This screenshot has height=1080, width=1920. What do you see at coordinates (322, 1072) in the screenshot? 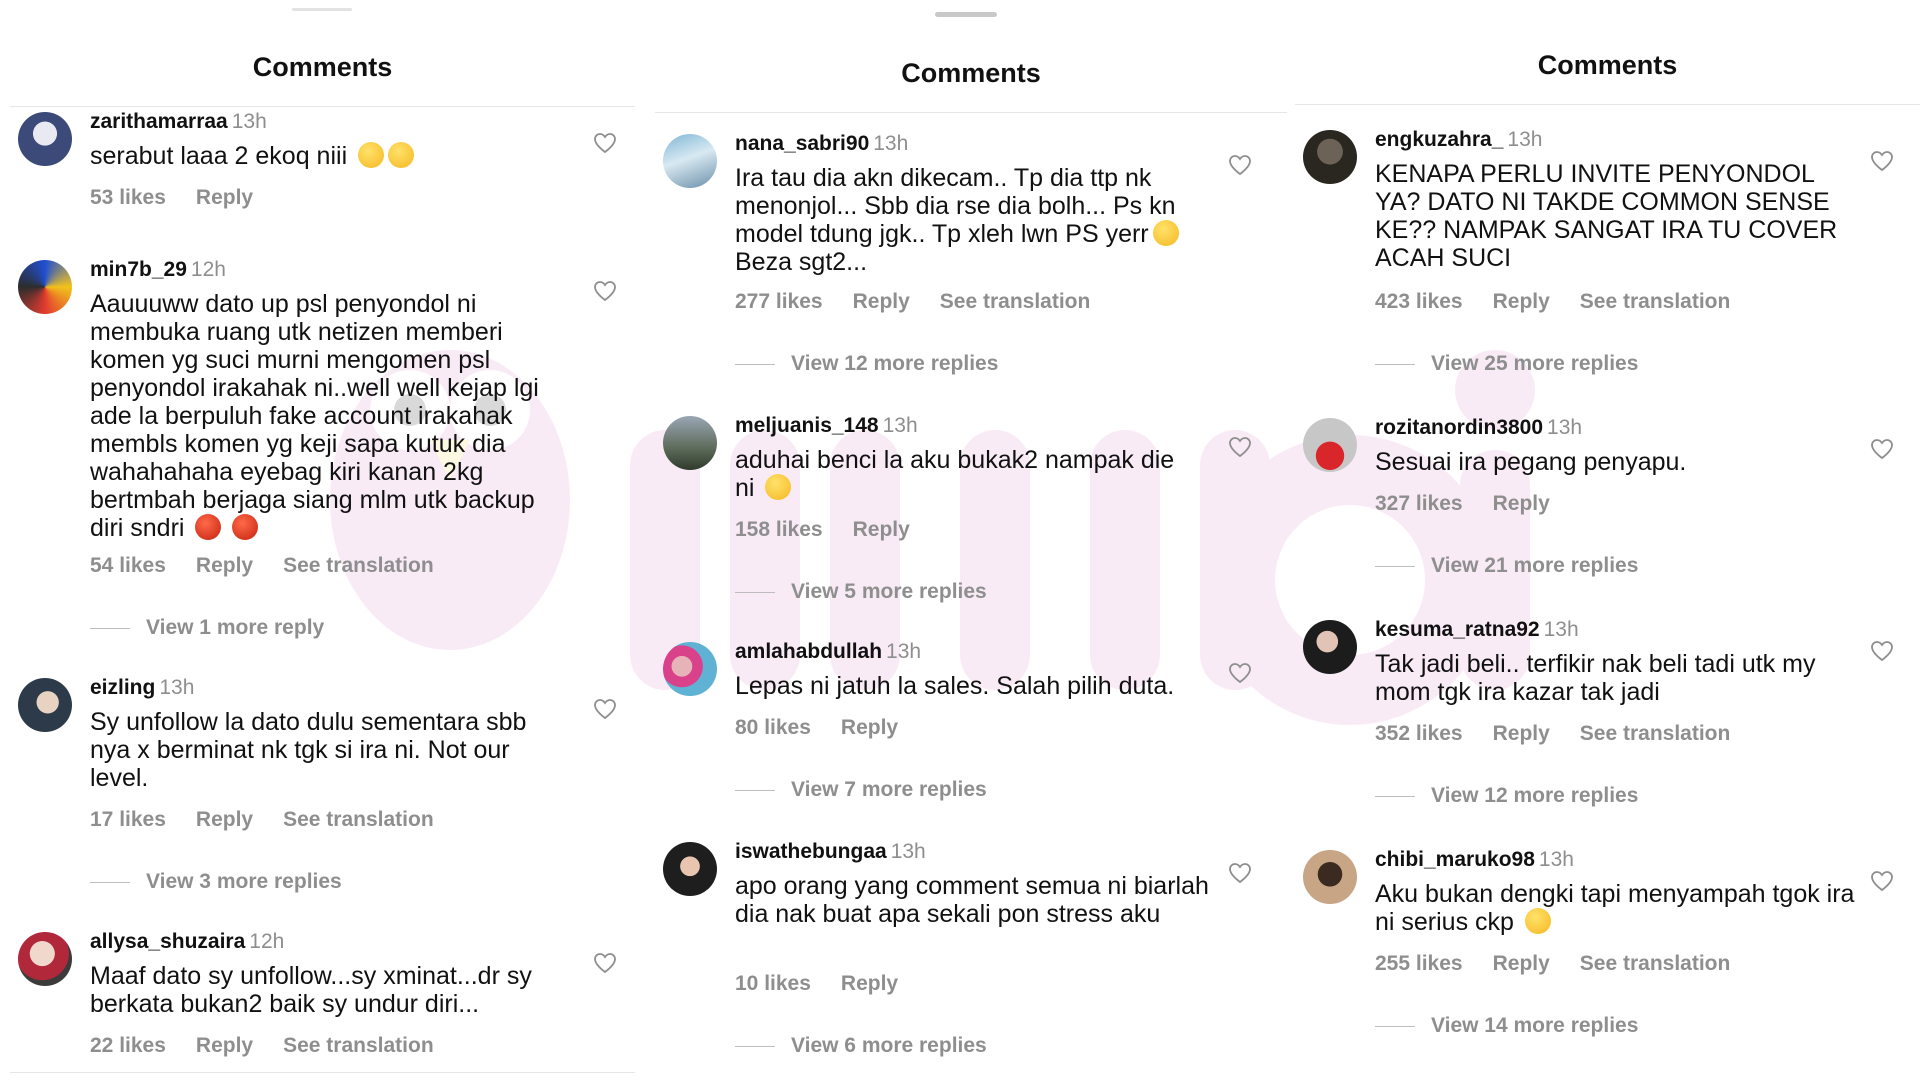
I see `bottom-divider` at bounding box center [322, 1072].